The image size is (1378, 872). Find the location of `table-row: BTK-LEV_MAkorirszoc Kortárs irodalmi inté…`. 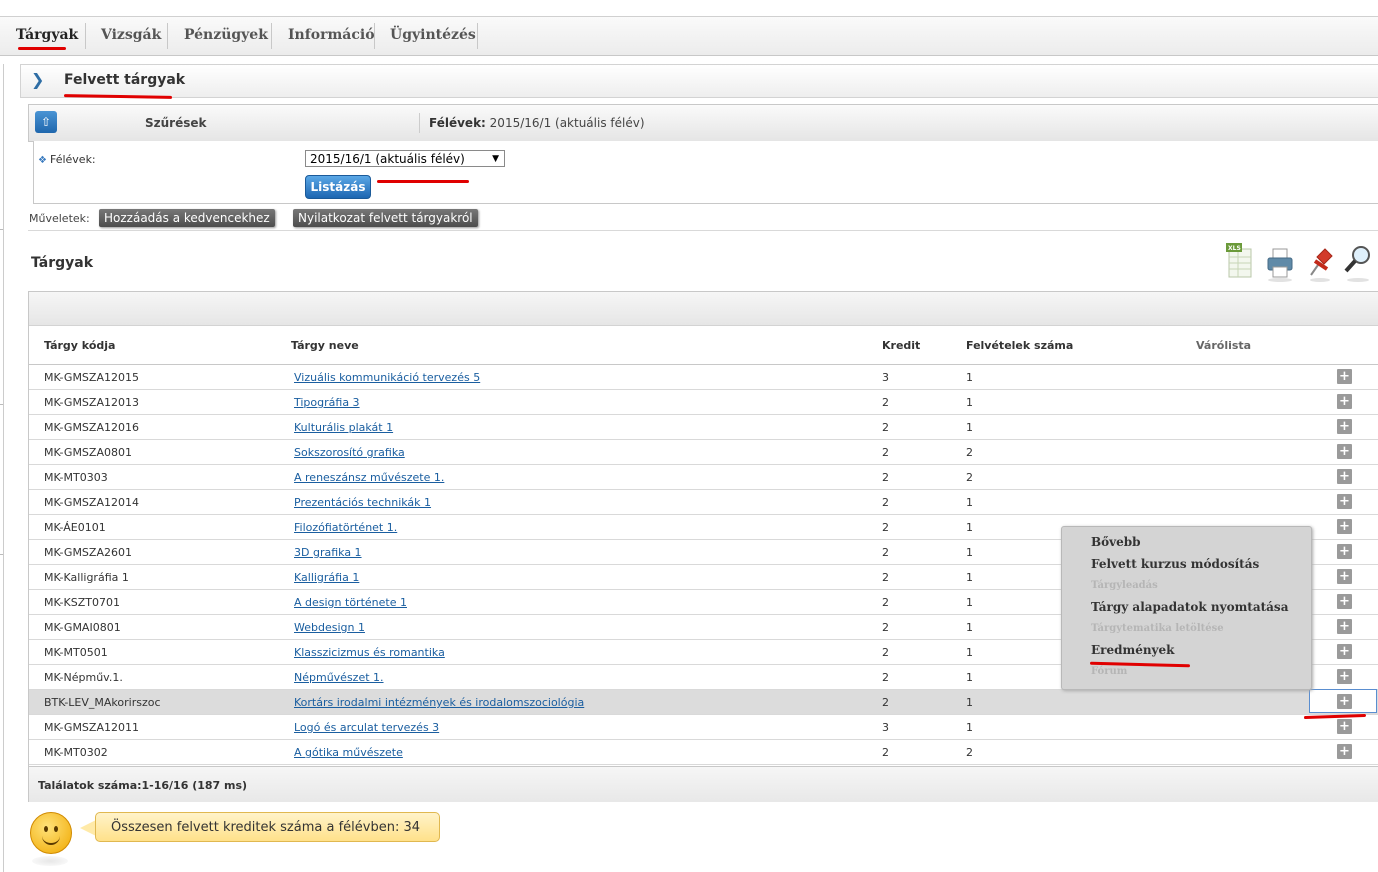

table-row: BTK-LEV_MAkorirszoc Kortárs irodalmi inté… is located at coordinates (703, 702).